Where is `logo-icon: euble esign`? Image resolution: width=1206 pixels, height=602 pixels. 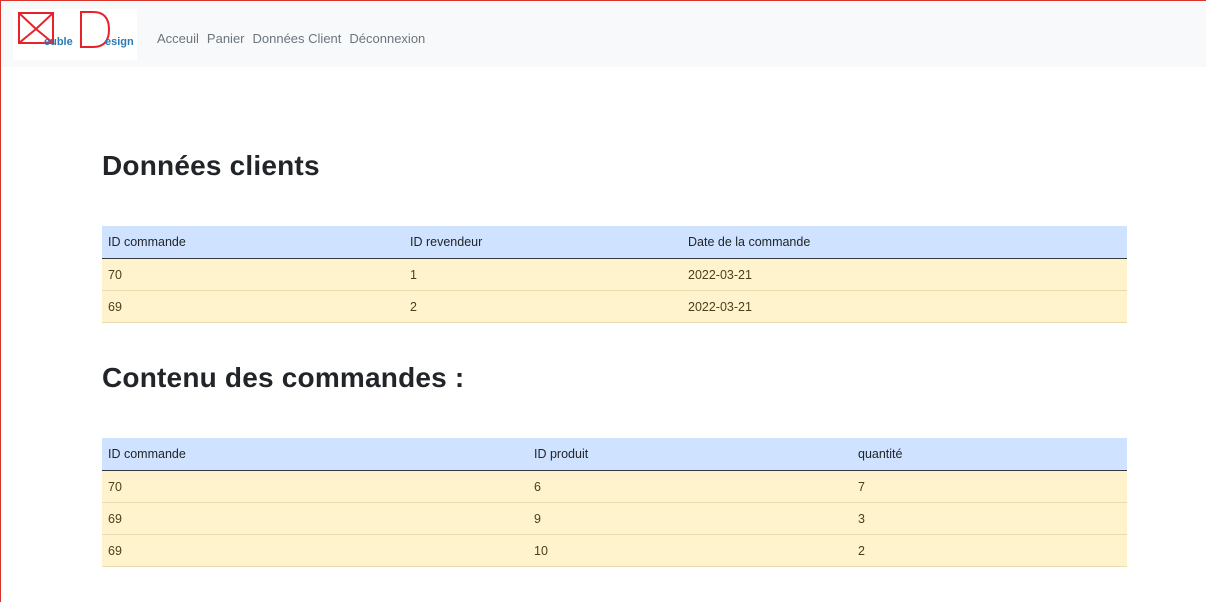 logo-icon: euble esign is located at coordinates (76, 29).